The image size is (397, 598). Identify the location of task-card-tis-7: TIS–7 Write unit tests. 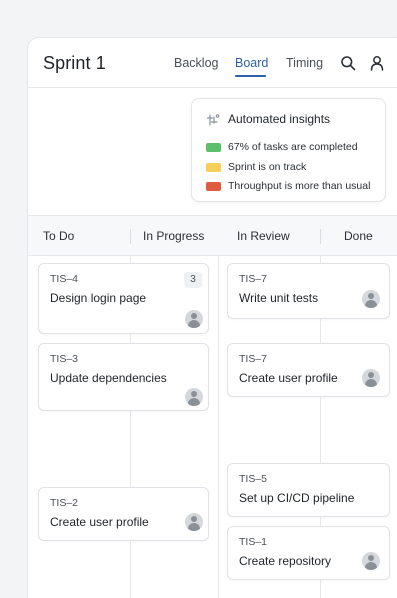
(308, 291).